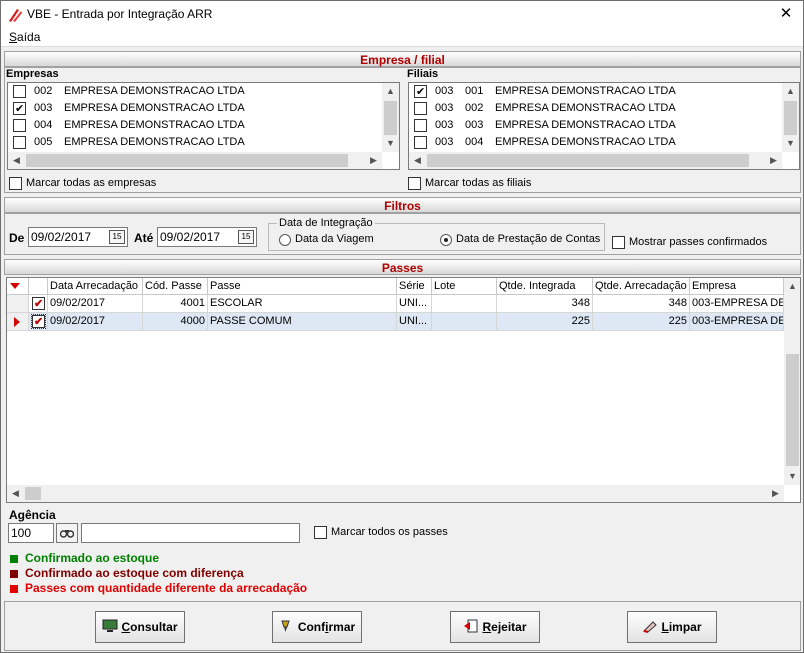  Describe the element at coordinates (43, 142) in the screenshot. I see `empresa-code: 005` at that location.